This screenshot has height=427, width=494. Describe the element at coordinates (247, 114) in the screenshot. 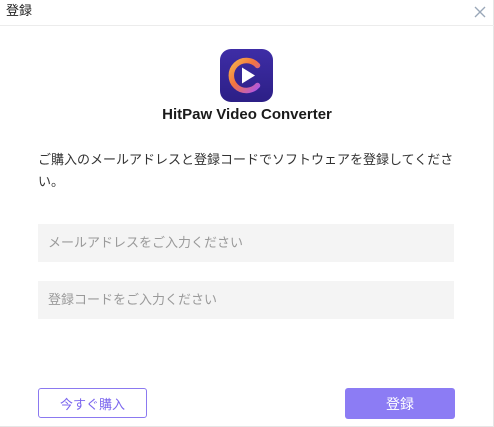

I see `app-name: HitPaw Video Converter` at that location.